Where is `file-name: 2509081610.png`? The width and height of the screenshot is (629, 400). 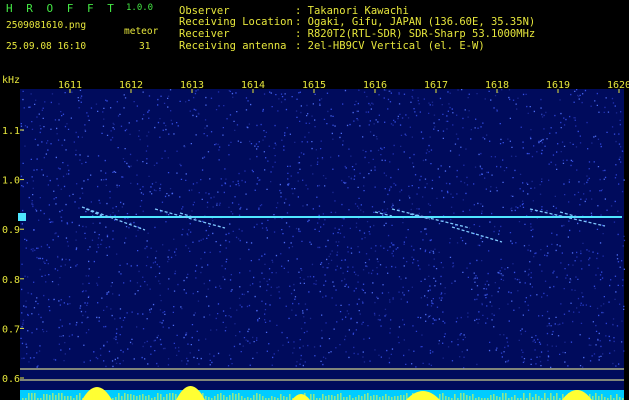
file-name: 2509081610.png is located at coordinates (46, 25).